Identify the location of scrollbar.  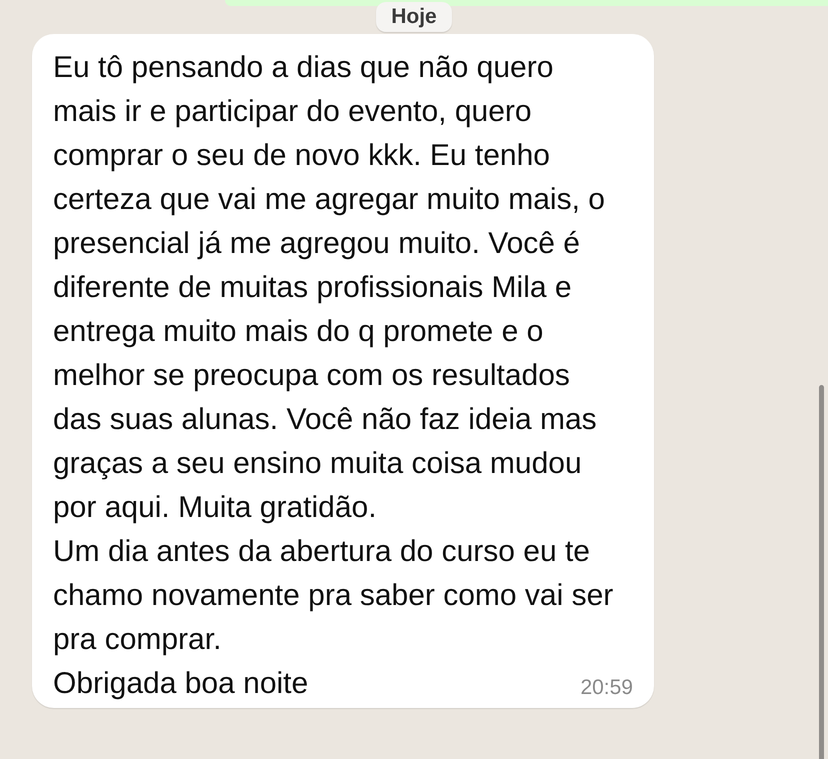
(821, 572).